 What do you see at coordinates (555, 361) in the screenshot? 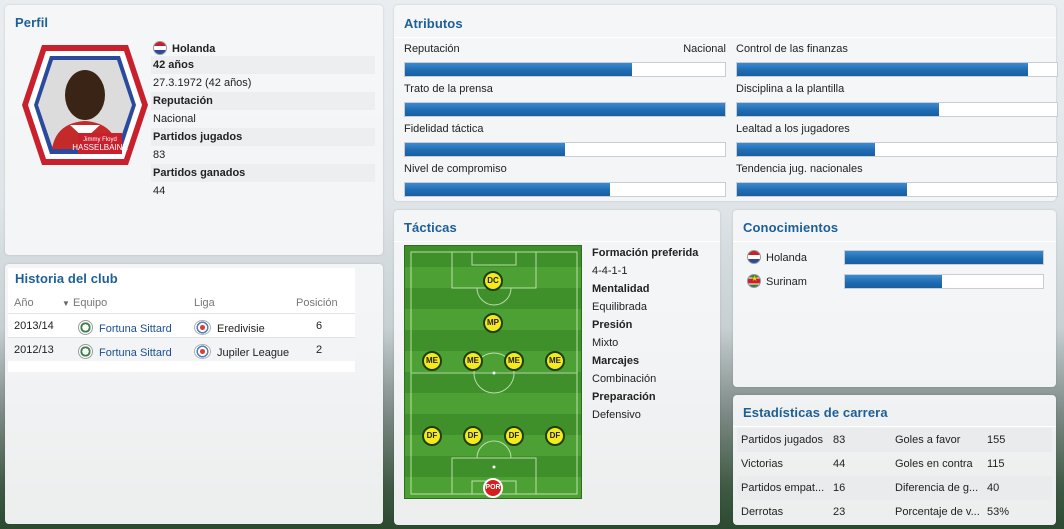
I see `player-me-4: ME` at bounding box center [555, 361].